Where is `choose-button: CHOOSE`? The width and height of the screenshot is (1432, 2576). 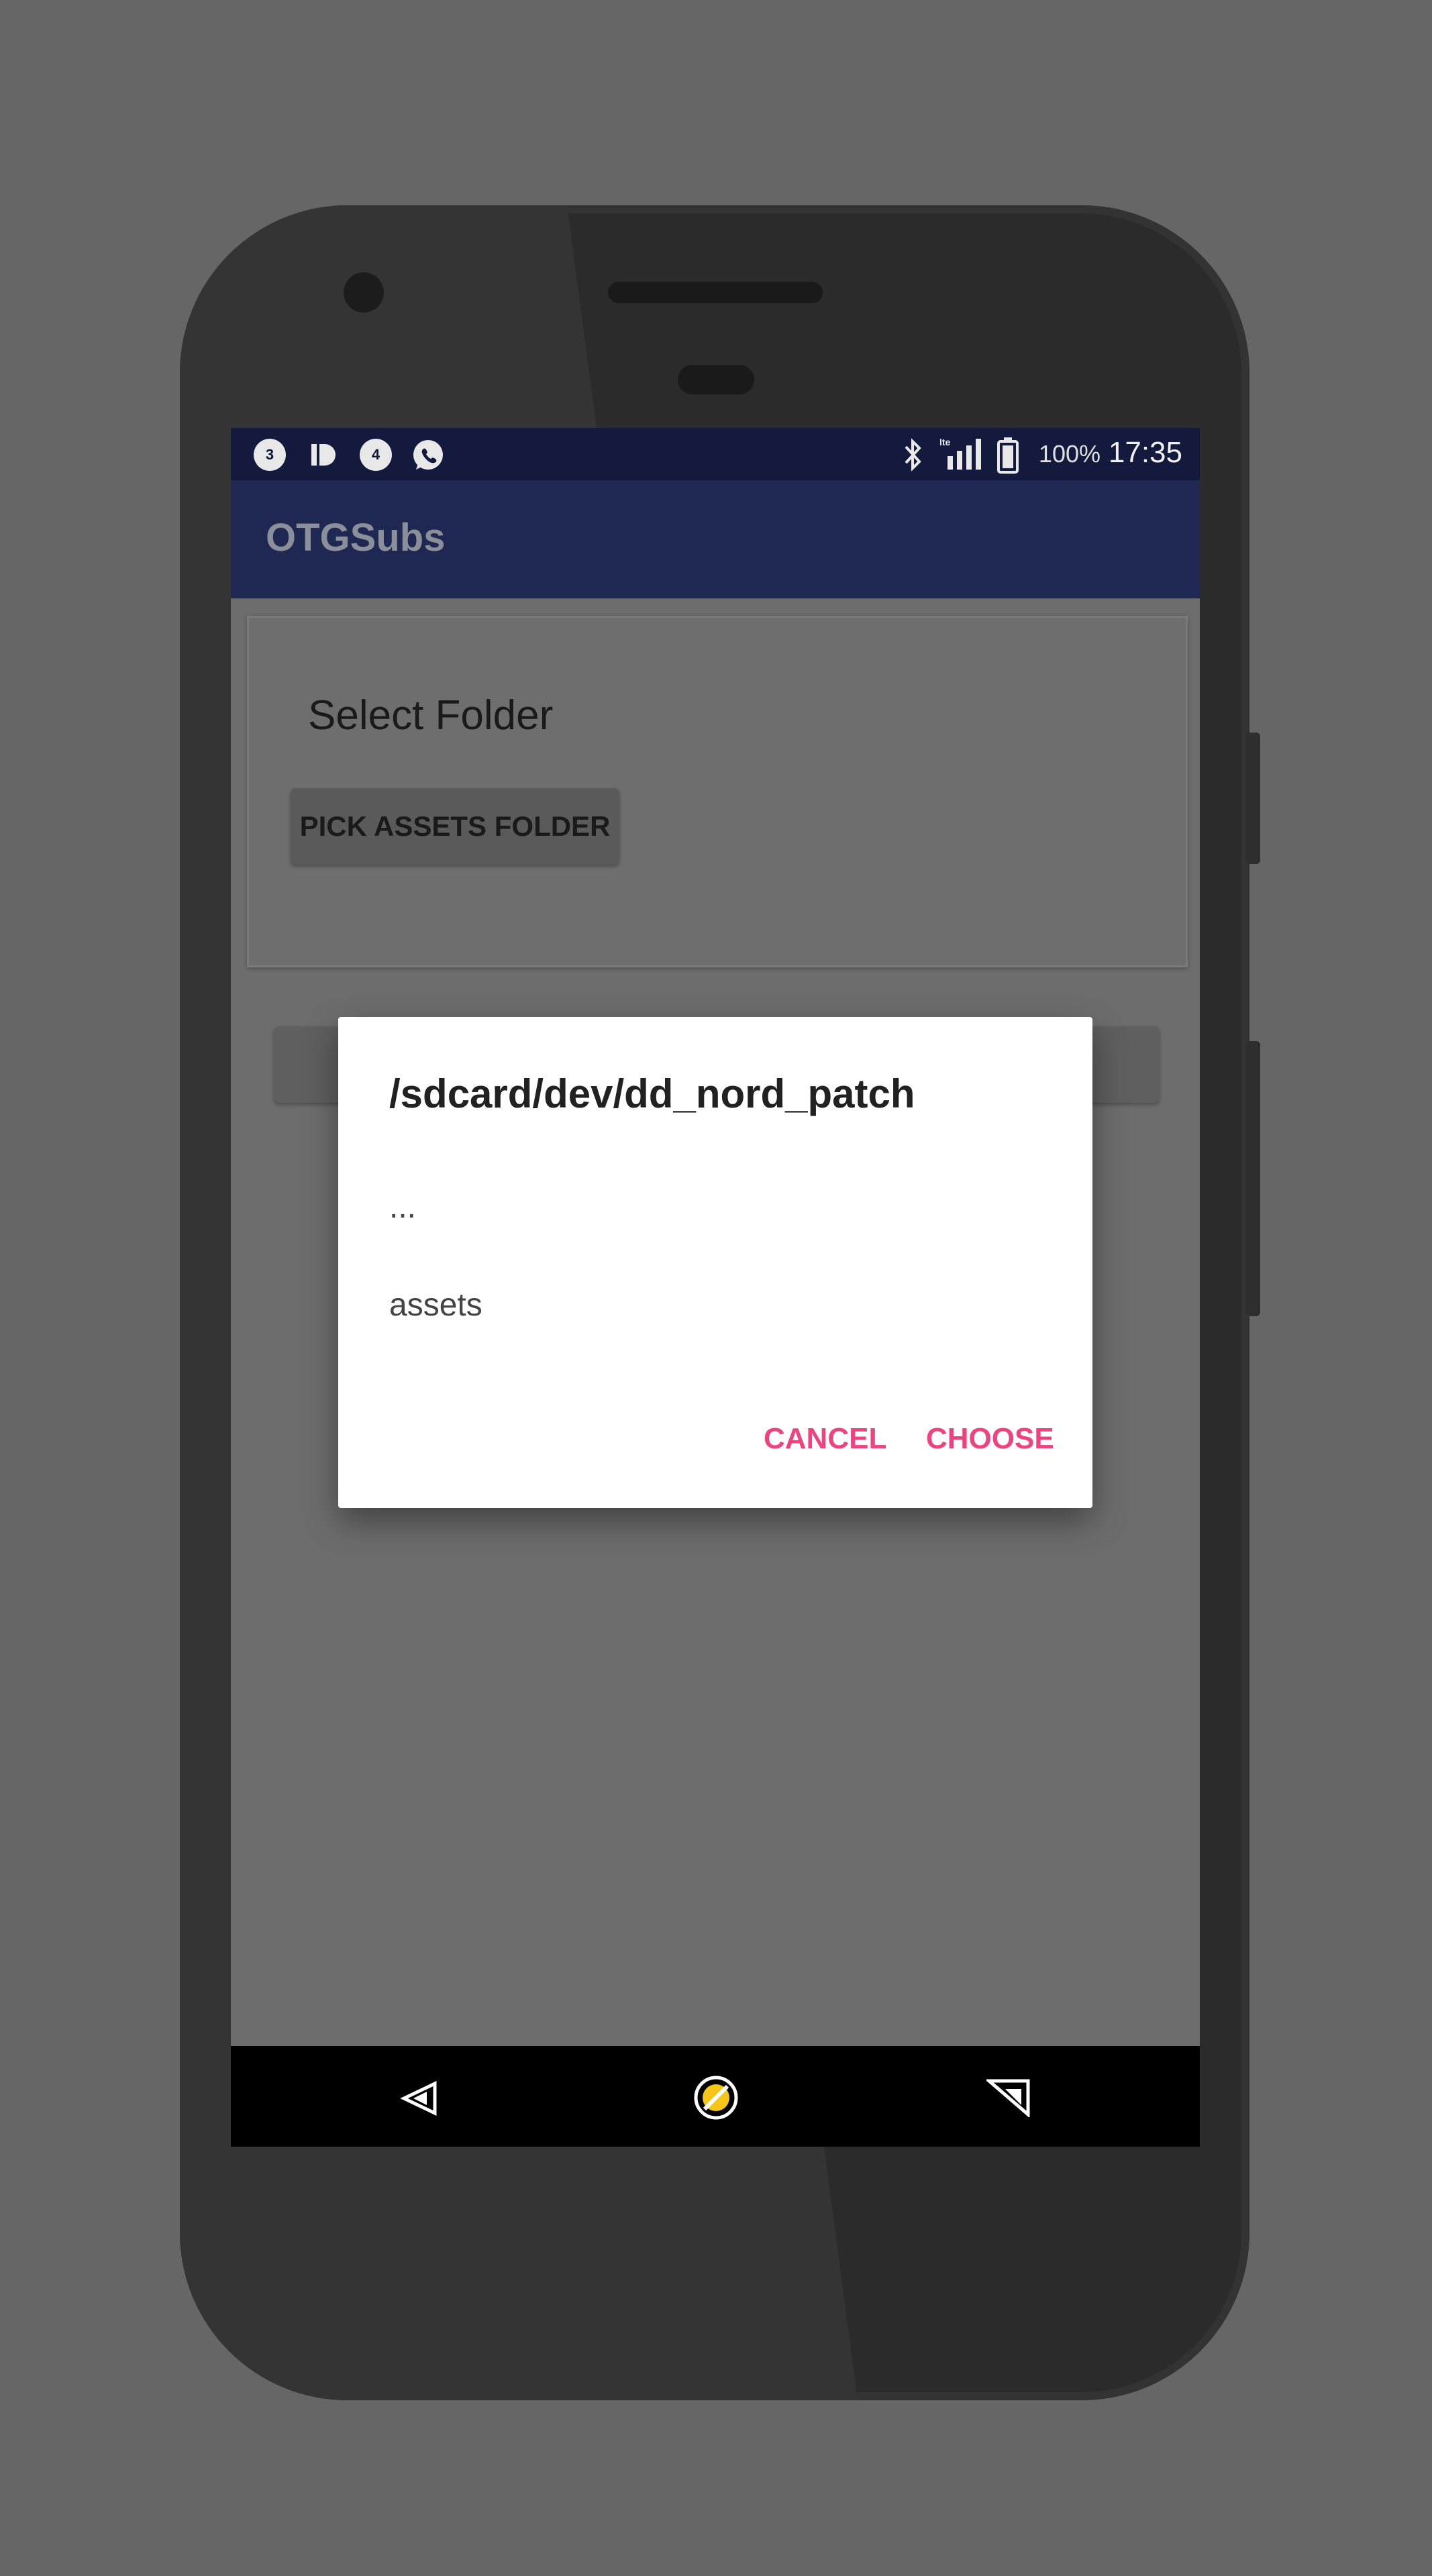
choose-button: CHOOSE is located at coordinates (990, 1439).